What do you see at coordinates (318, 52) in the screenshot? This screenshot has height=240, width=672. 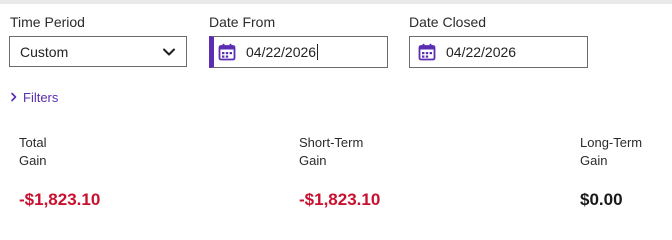 I see `text-caret` at bounding box center [318, 52].